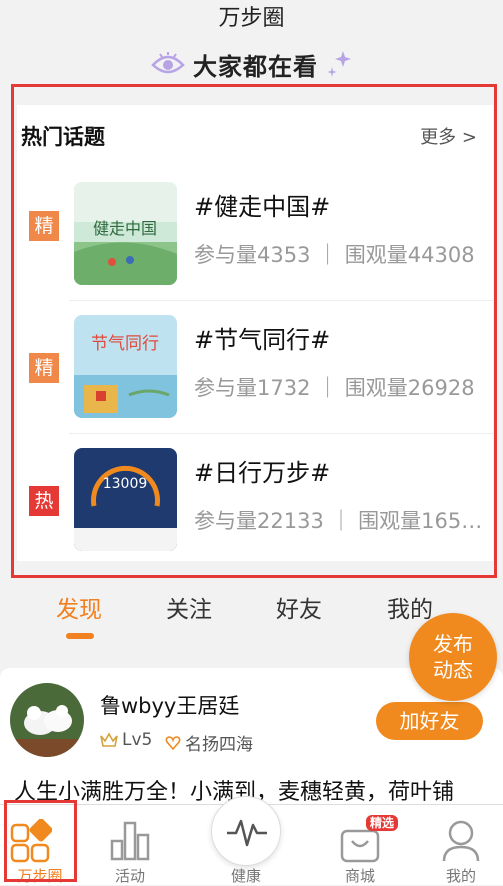 The width and height of the screenshot is (503, 886). I want to click on hot-topics-header: 热门话题 更多 >, so click(255, 136).